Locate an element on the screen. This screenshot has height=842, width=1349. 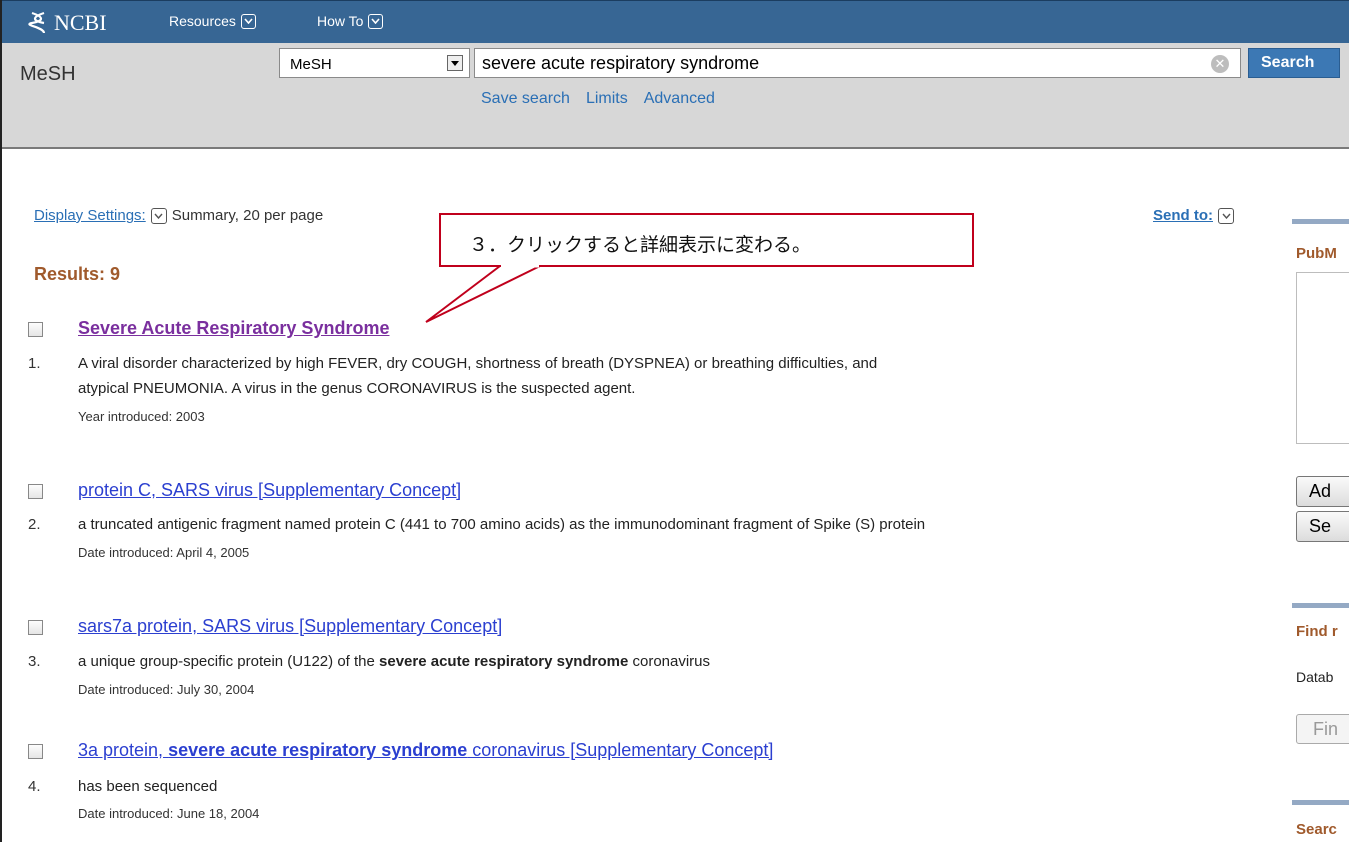
database-select: MeSH is located at coordinates (374, 63).